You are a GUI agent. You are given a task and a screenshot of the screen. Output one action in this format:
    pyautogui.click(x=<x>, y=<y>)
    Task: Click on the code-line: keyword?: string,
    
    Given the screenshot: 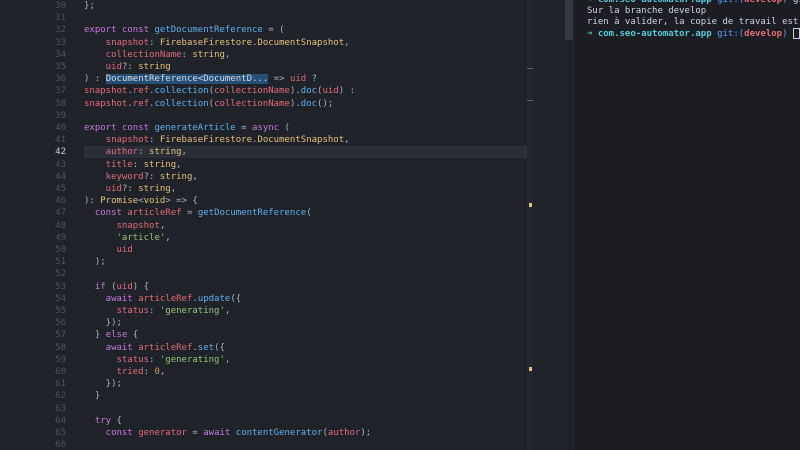 What is the action you would take?
    pyautogui.click(x=306, y=177)
    